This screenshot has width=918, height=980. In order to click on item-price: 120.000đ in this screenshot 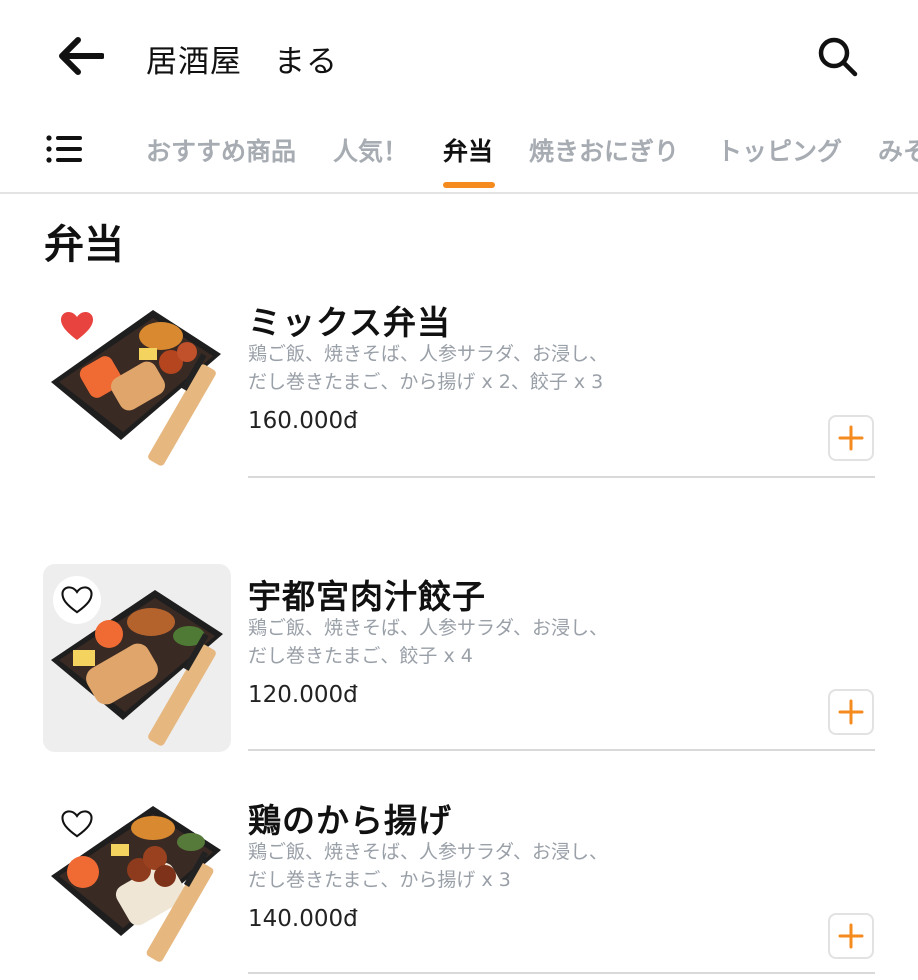, I will do `click(303, 695)`.